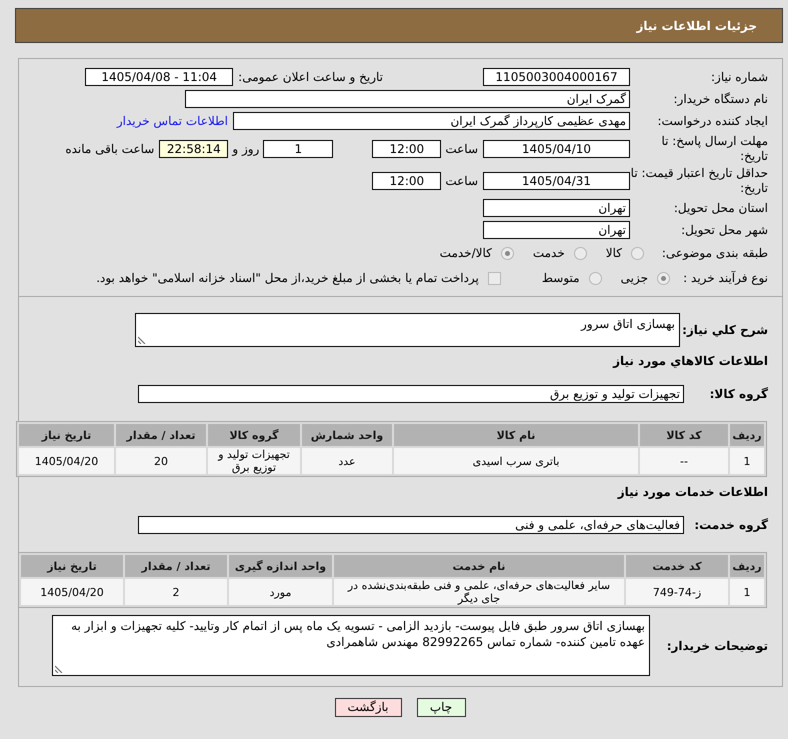  Describe the element at coordinates (720, 208) in the screenshot. I see `delivery-province-label: استان محل تحویل:` at that location.